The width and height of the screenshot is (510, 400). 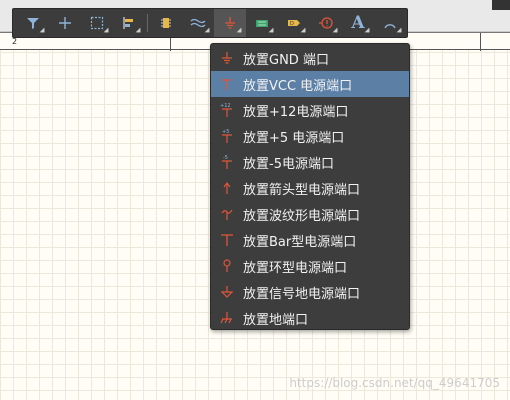 I want to click on port-button: D, so click(x=294, y=23).